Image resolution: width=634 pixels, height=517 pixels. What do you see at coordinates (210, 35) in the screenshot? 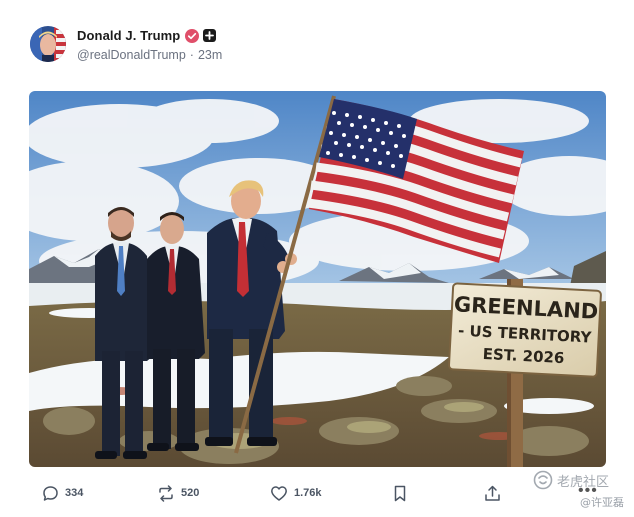
I see `plus-badge-icon` at bounding box center [210, 35].